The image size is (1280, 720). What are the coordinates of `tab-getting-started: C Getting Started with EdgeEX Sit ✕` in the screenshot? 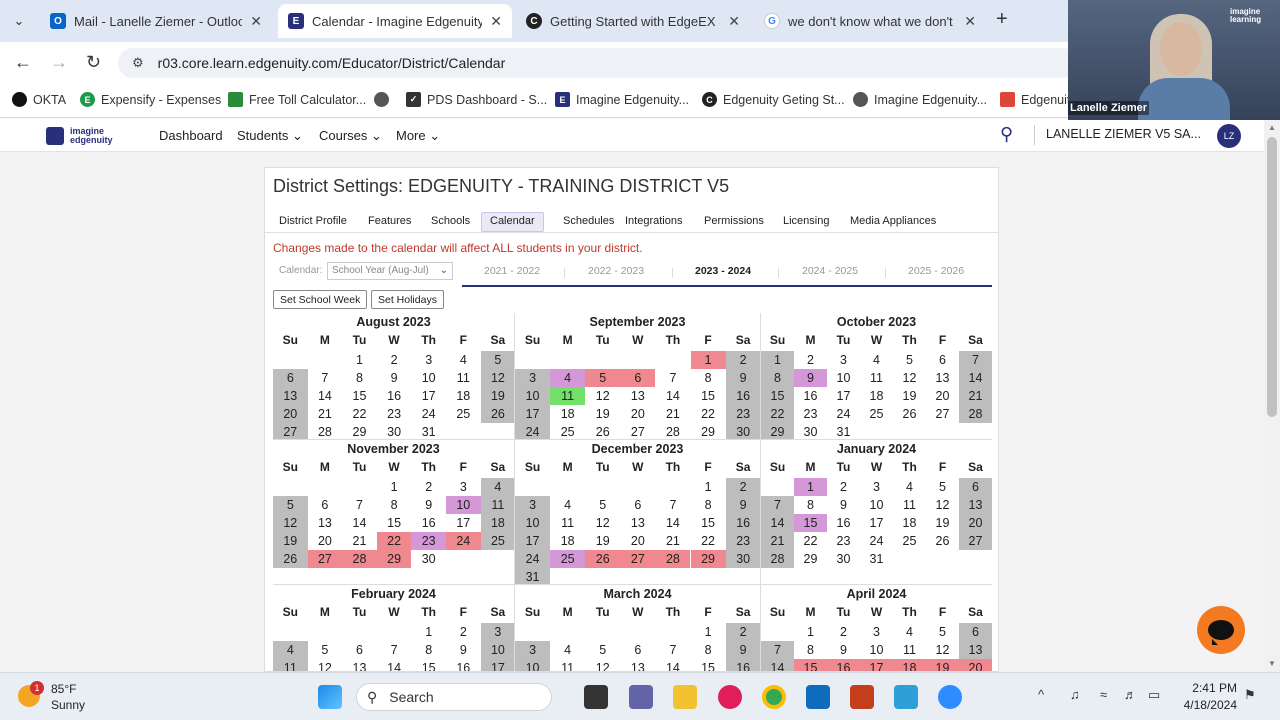 It's located at (633, 21).